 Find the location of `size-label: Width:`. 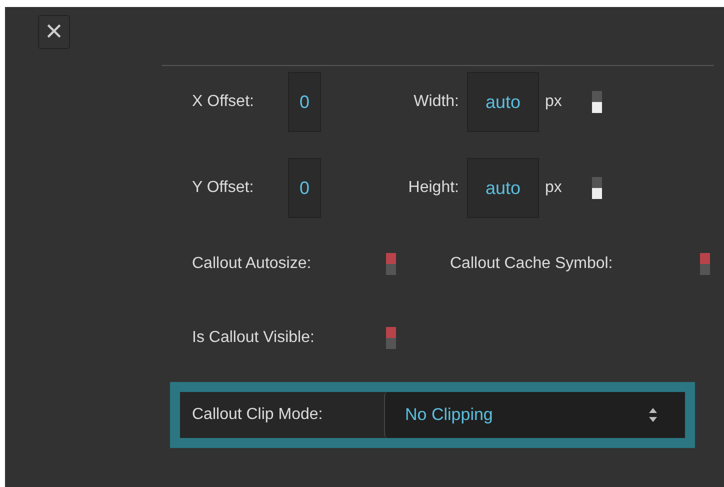

size-label: Width: is located at coordinates (436, 102).